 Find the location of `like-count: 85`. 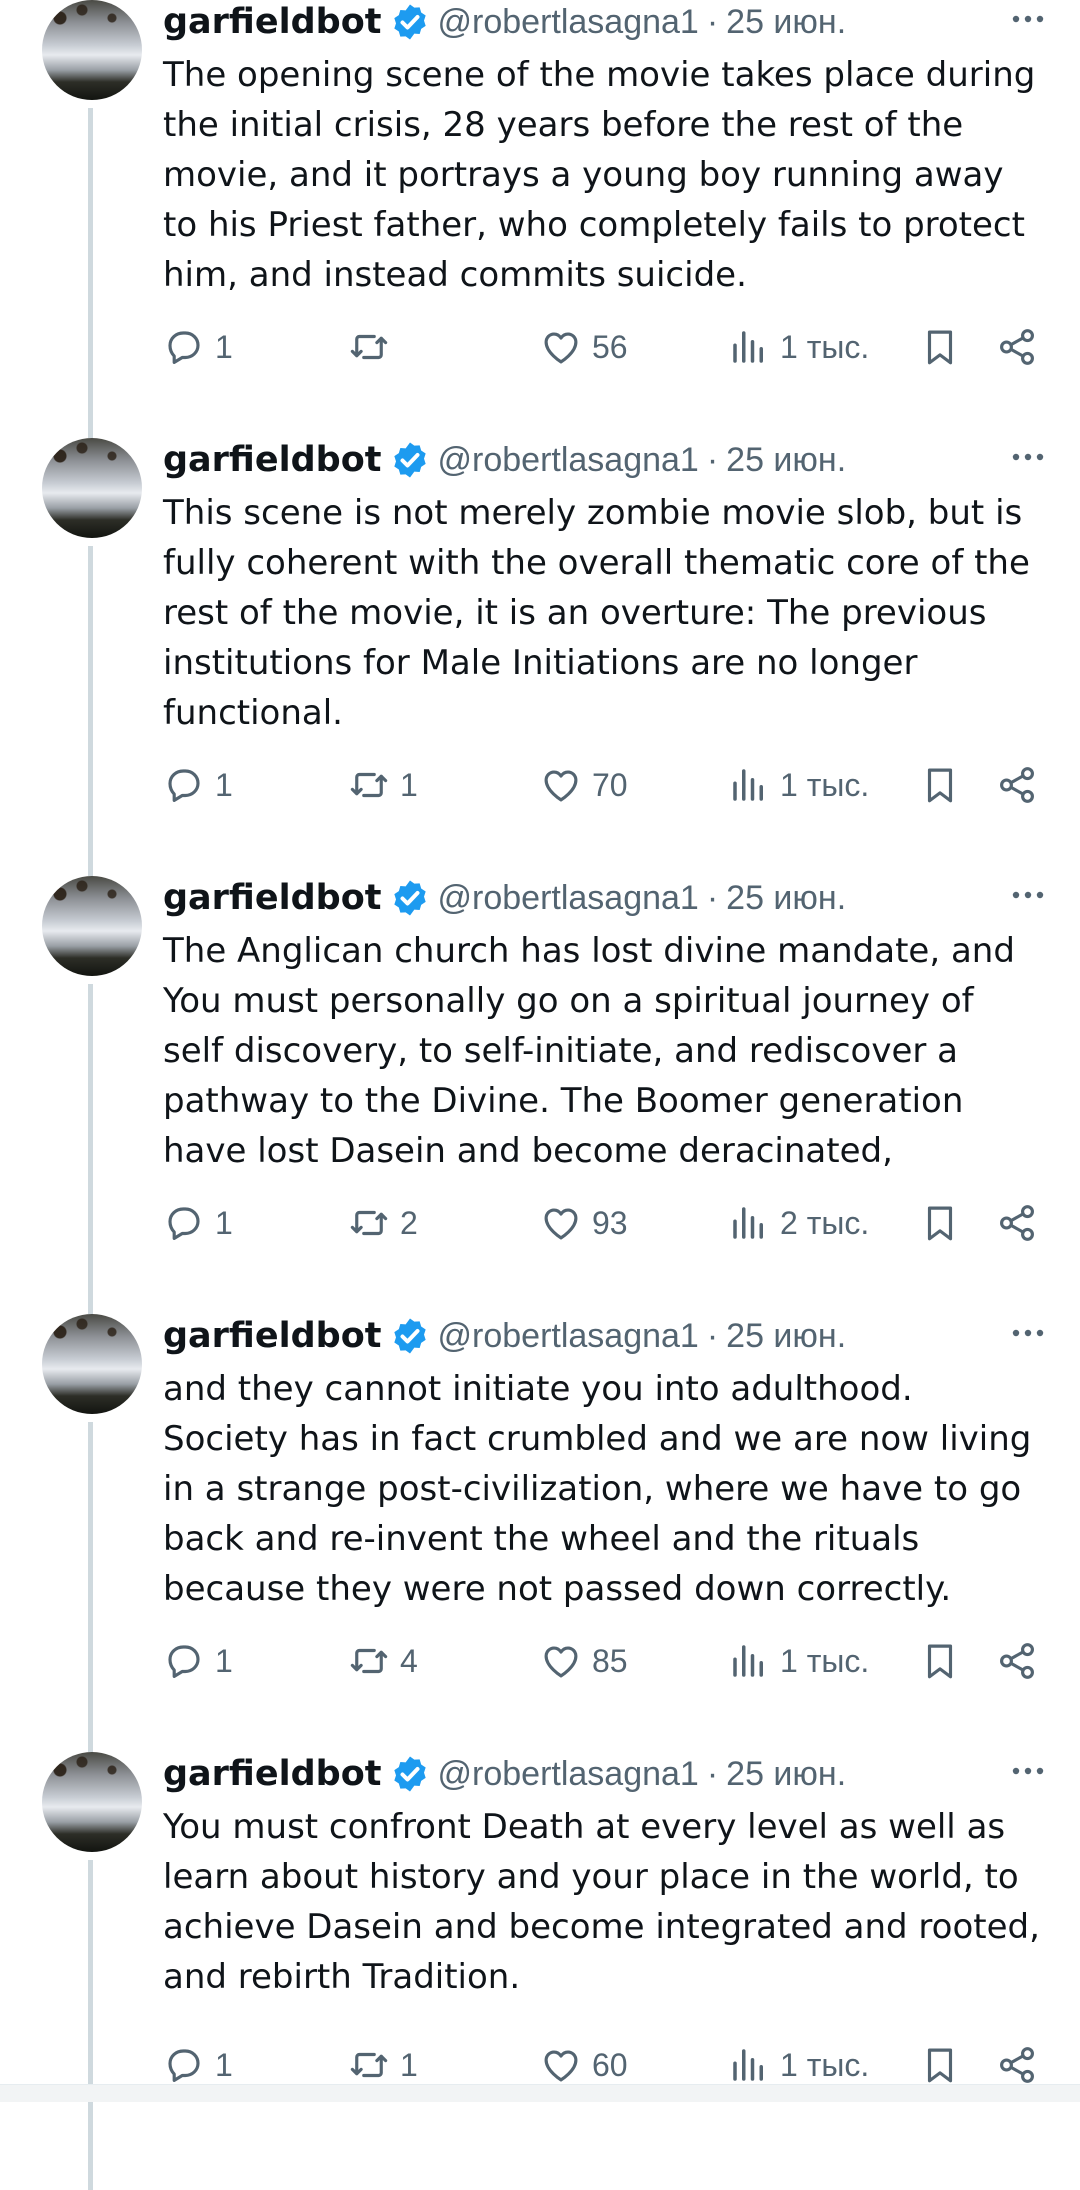

like-count: 85 is located at coordinates (610, 1660).